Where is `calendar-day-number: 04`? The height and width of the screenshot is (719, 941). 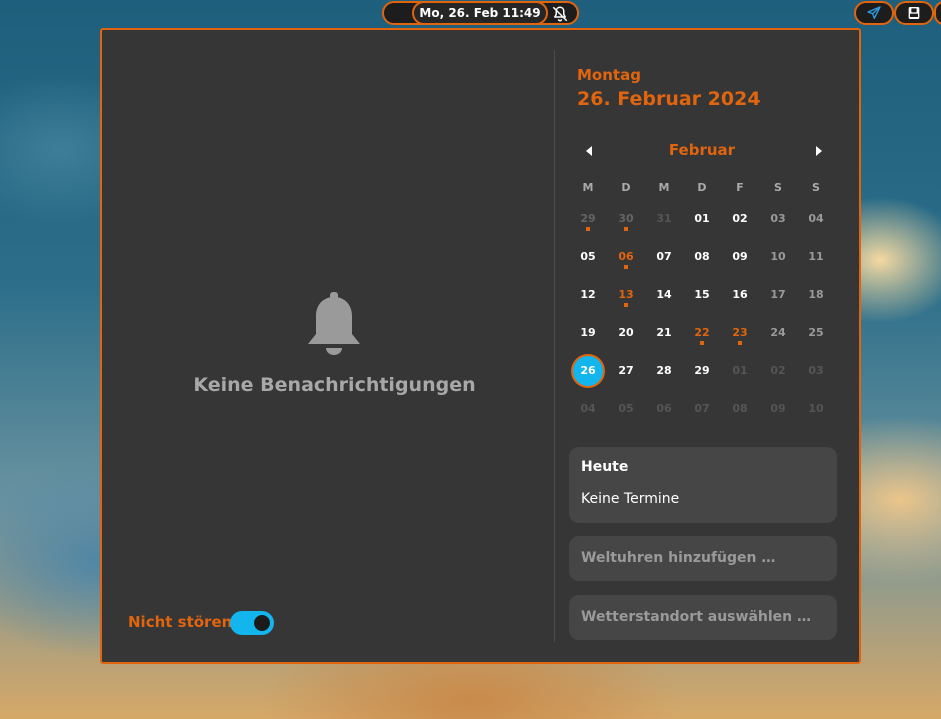 calendar-day-number: 04 is located at coordinates (588, 408).